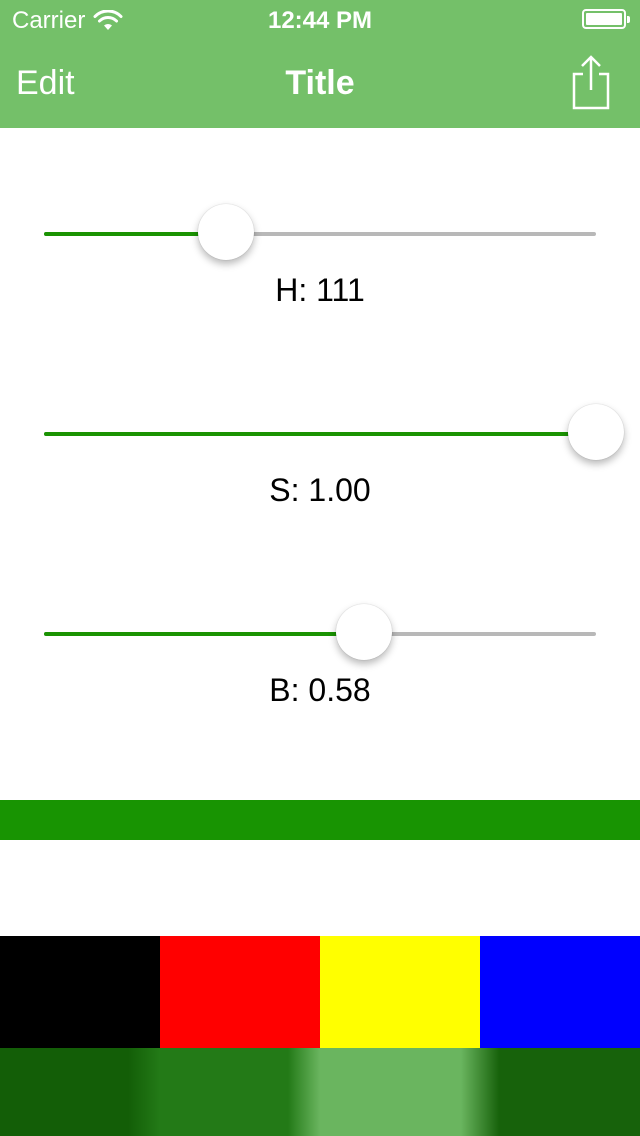 Image resolution: width=640 pixels, height=1136 pixels. I want to click on navigation-bar: Edit Title, so click(320, 84).